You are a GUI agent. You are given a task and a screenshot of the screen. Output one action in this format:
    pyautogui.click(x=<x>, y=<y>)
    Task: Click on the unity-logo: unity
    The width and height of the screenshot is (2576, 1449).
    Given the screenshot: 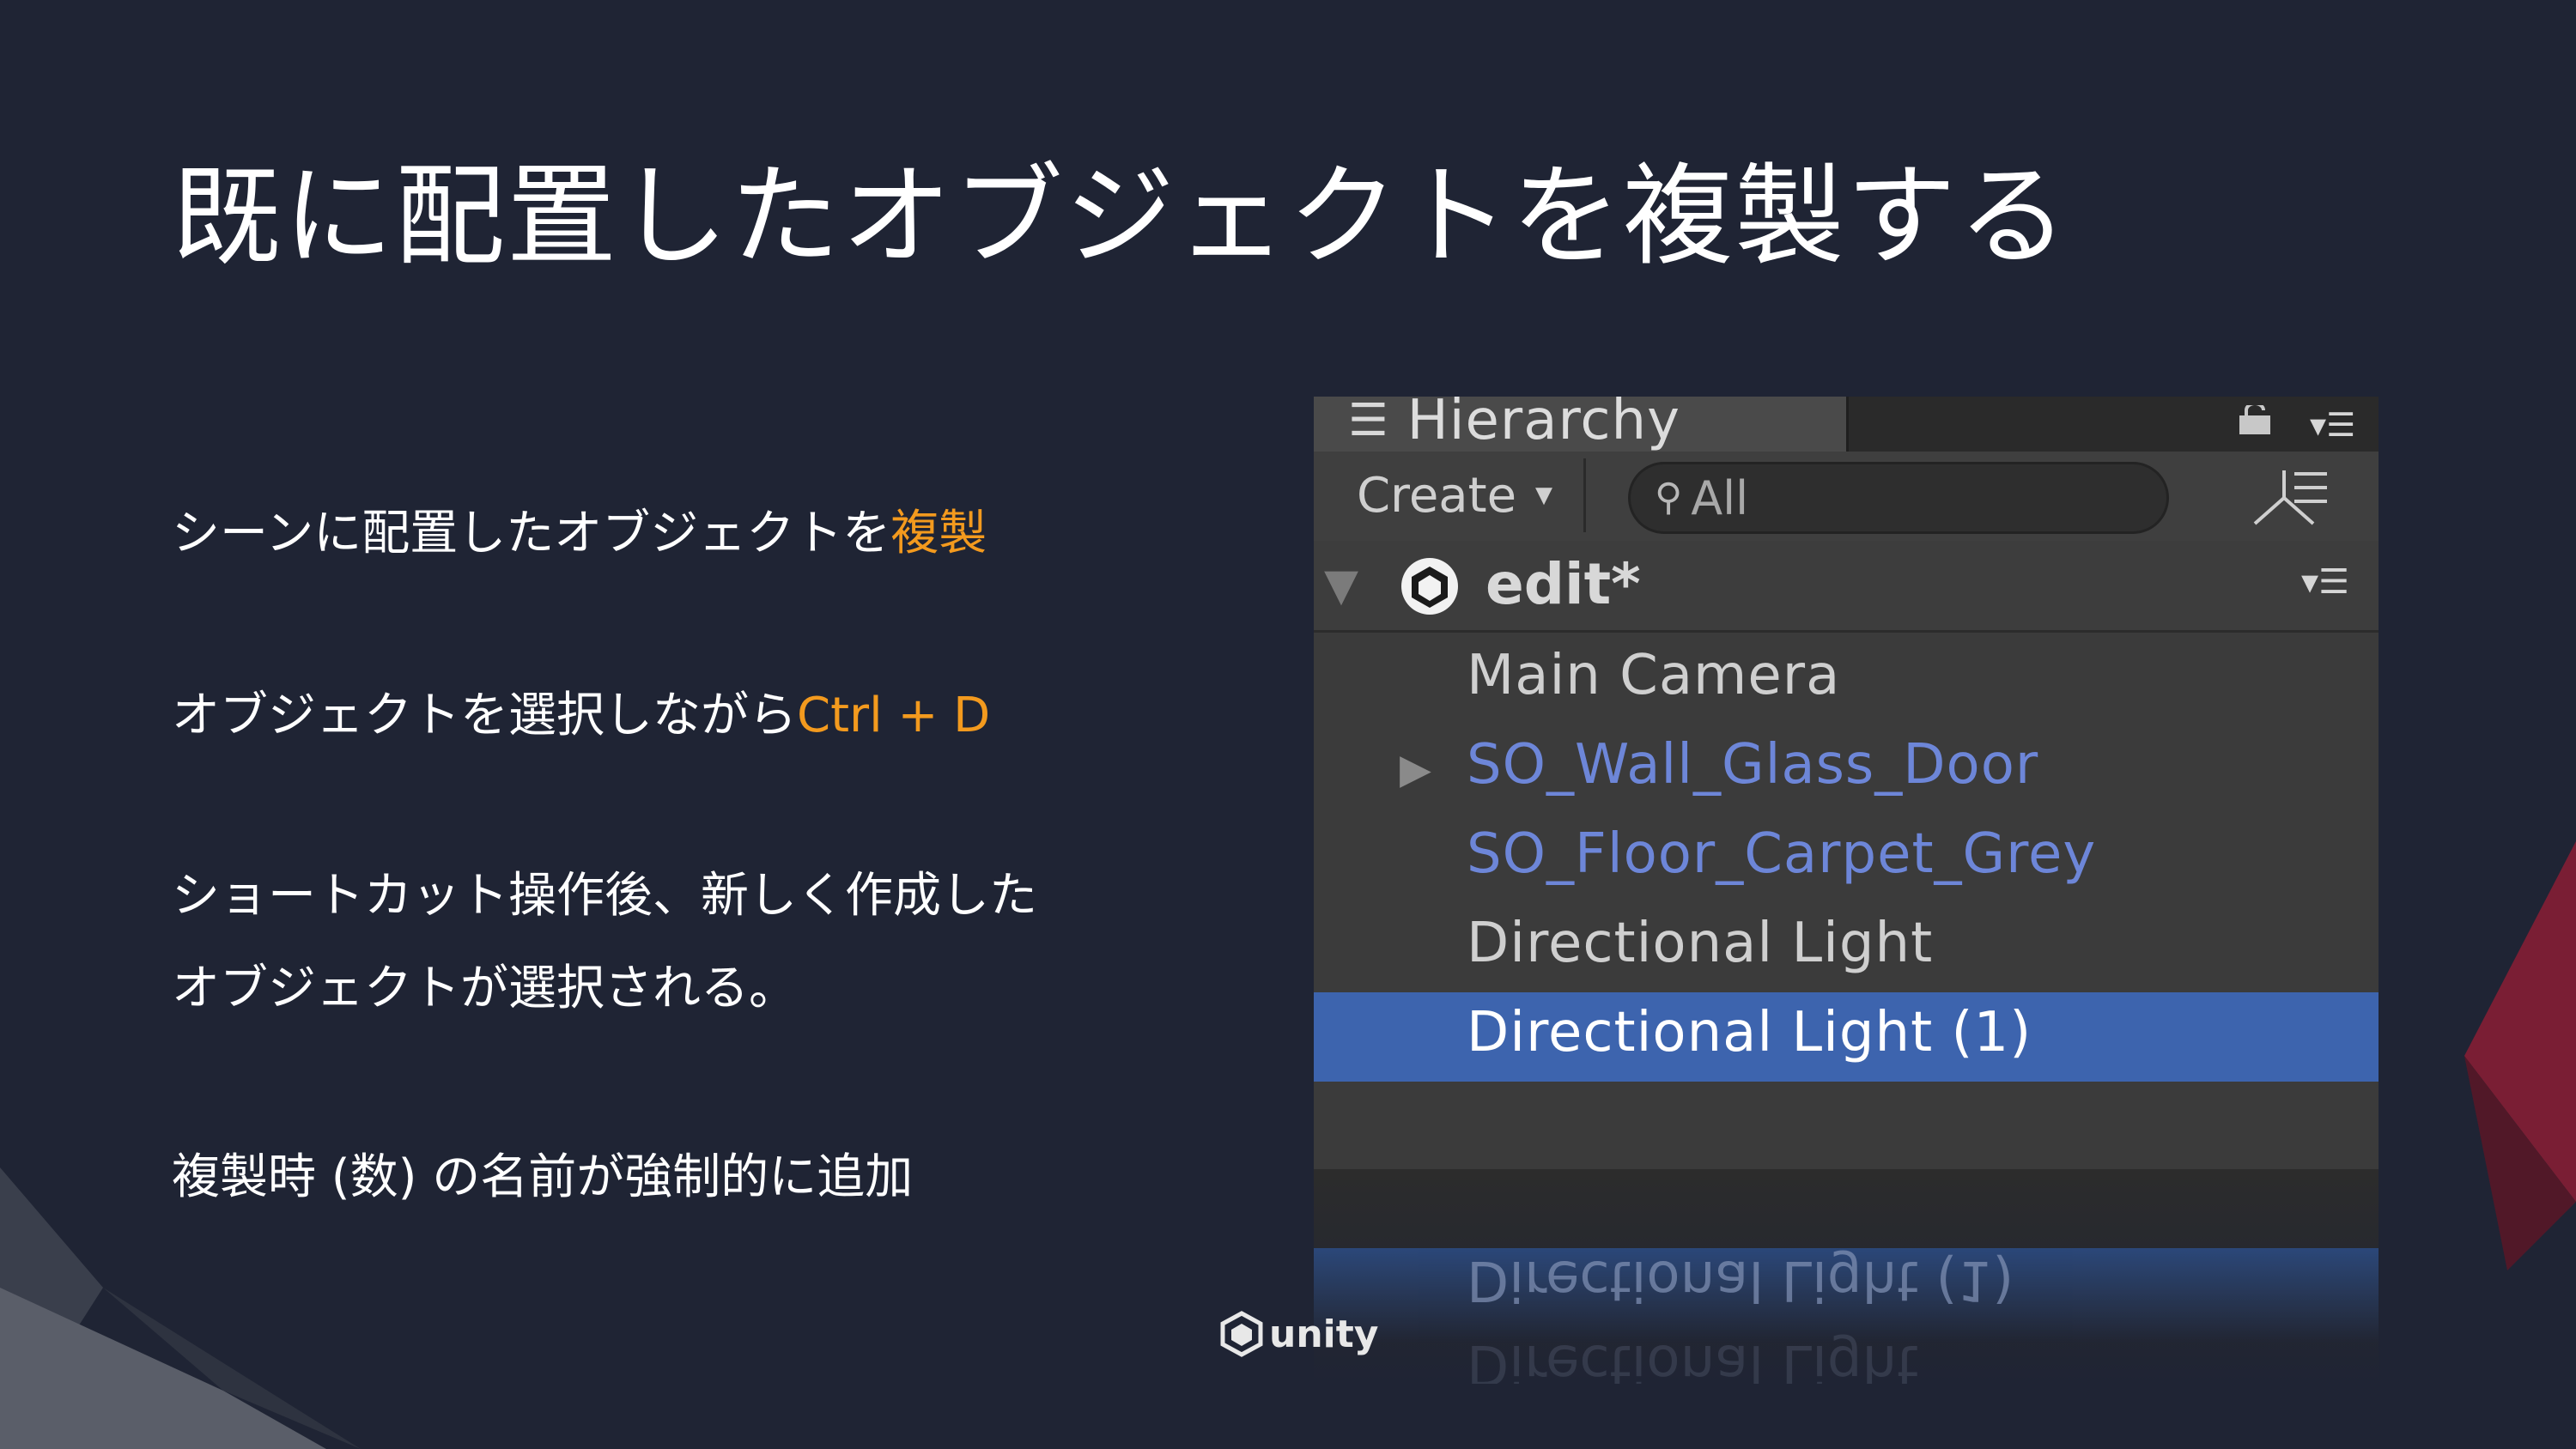 What is the action you would take?
    pyautogui.click(x=1298, y=1334)
    